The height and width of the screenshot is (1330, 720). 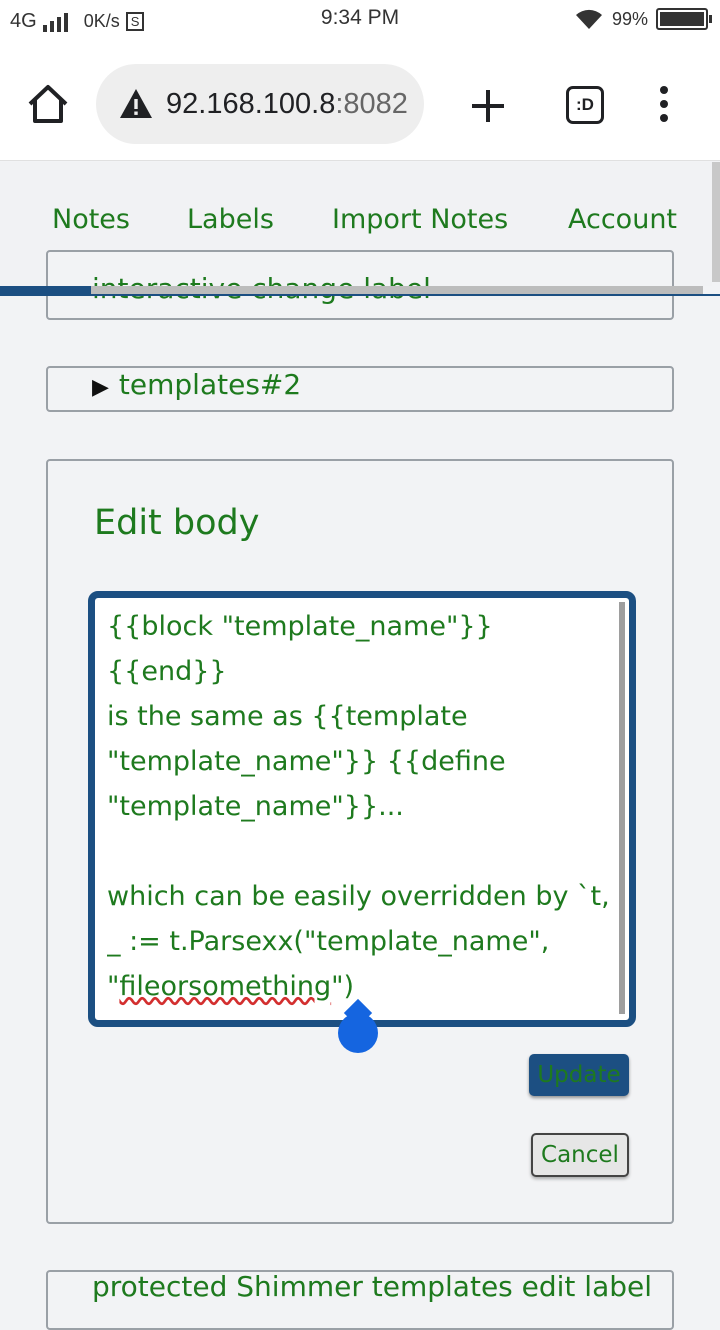 I want to click on scroll-progress, so click(x=351, y=290).